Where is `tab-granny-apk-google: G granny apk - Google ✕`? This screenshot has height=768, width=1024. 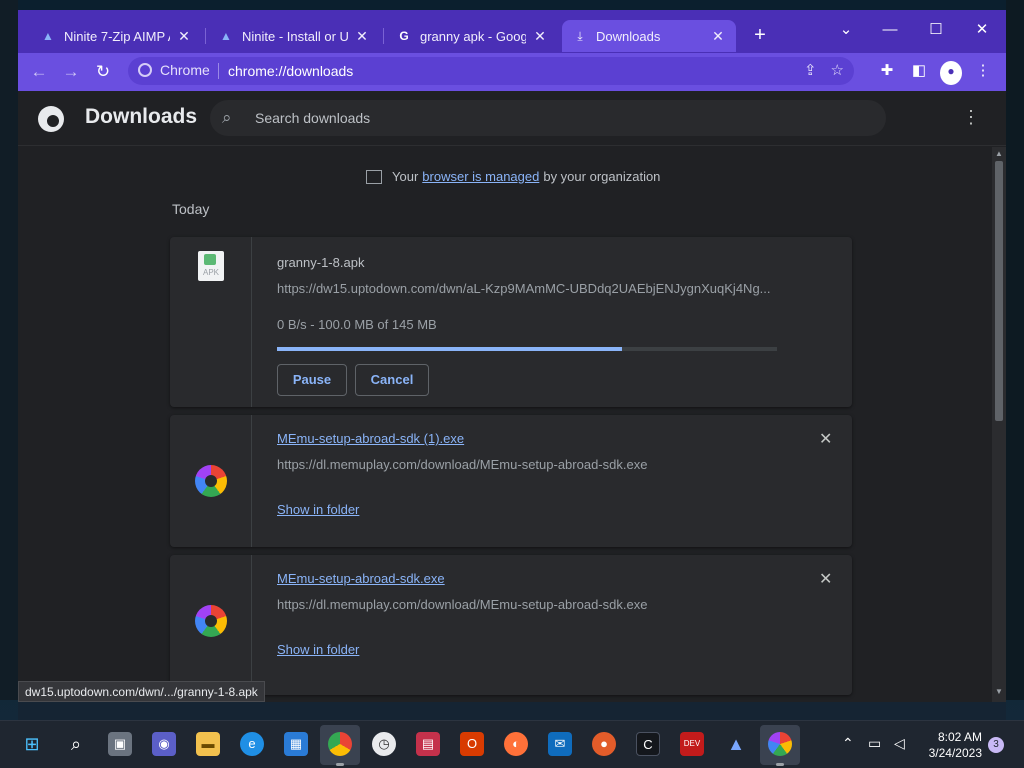 tab-granny-apk-google: G granny apk - Google ✕ is located at coordinates (472, 36).